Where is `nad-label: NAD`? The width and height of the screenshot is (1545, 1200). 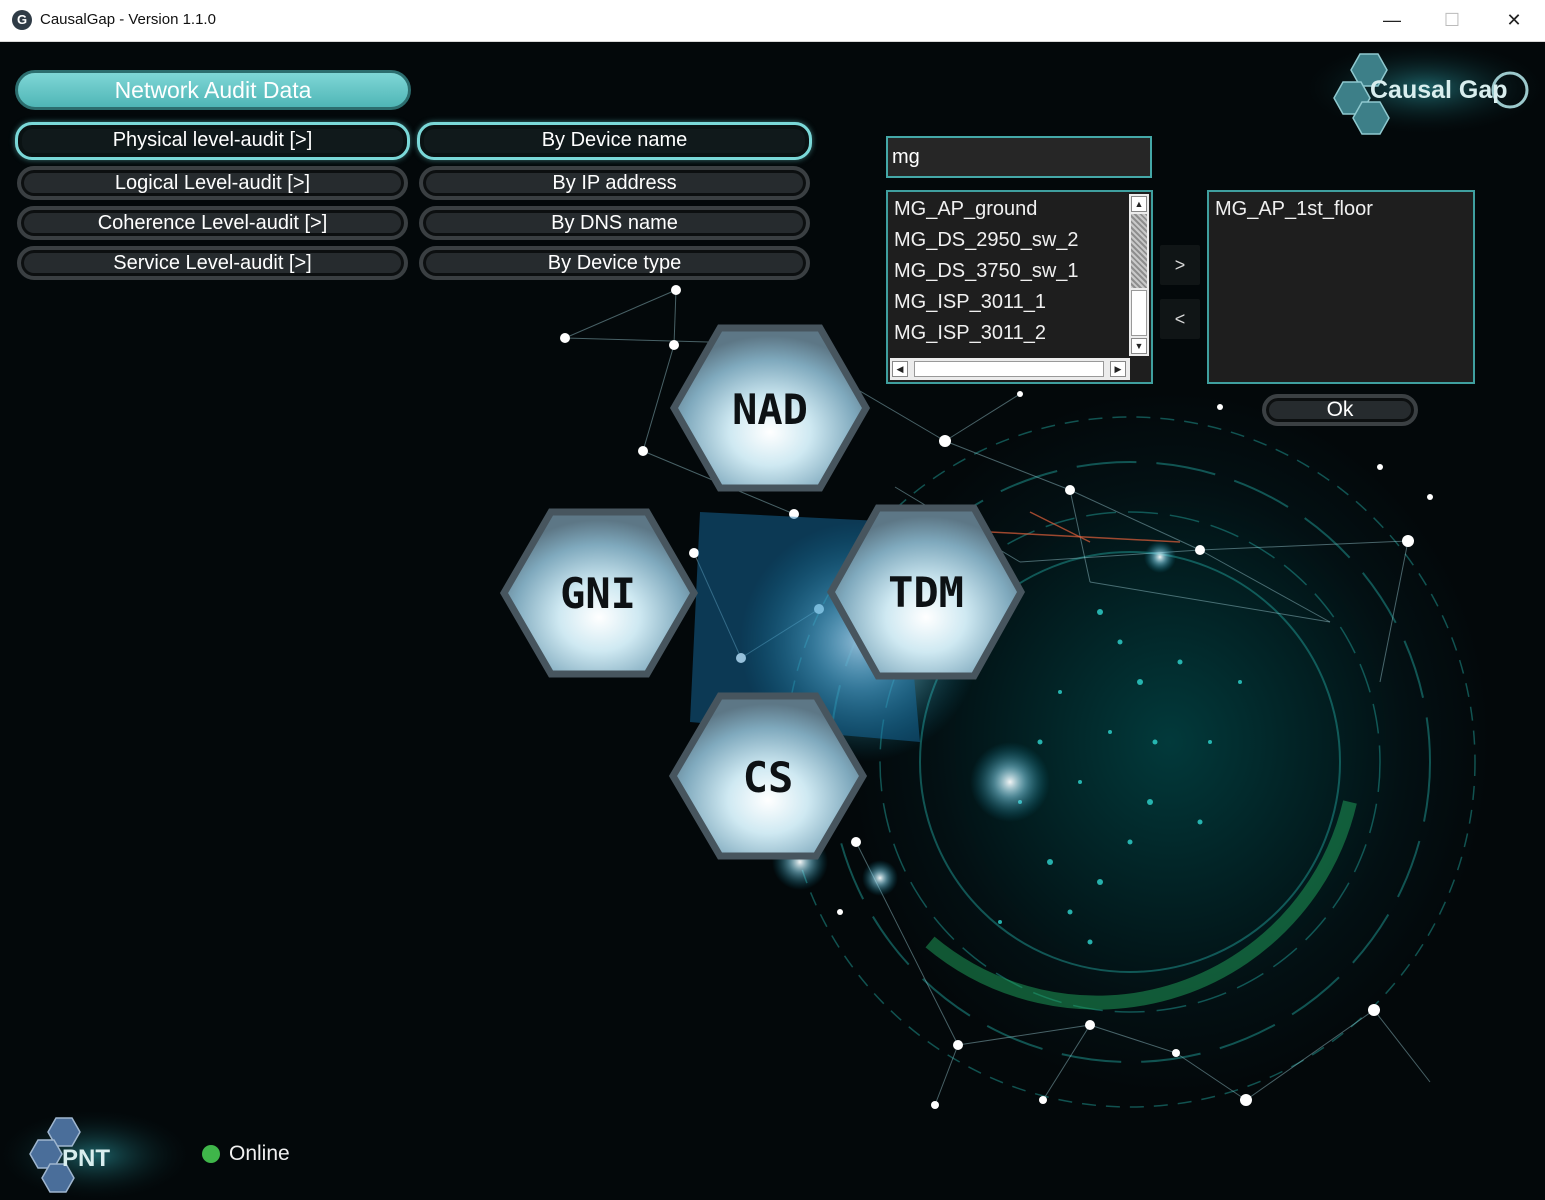
nad-label: NAD is located at coordinates (770, 409).